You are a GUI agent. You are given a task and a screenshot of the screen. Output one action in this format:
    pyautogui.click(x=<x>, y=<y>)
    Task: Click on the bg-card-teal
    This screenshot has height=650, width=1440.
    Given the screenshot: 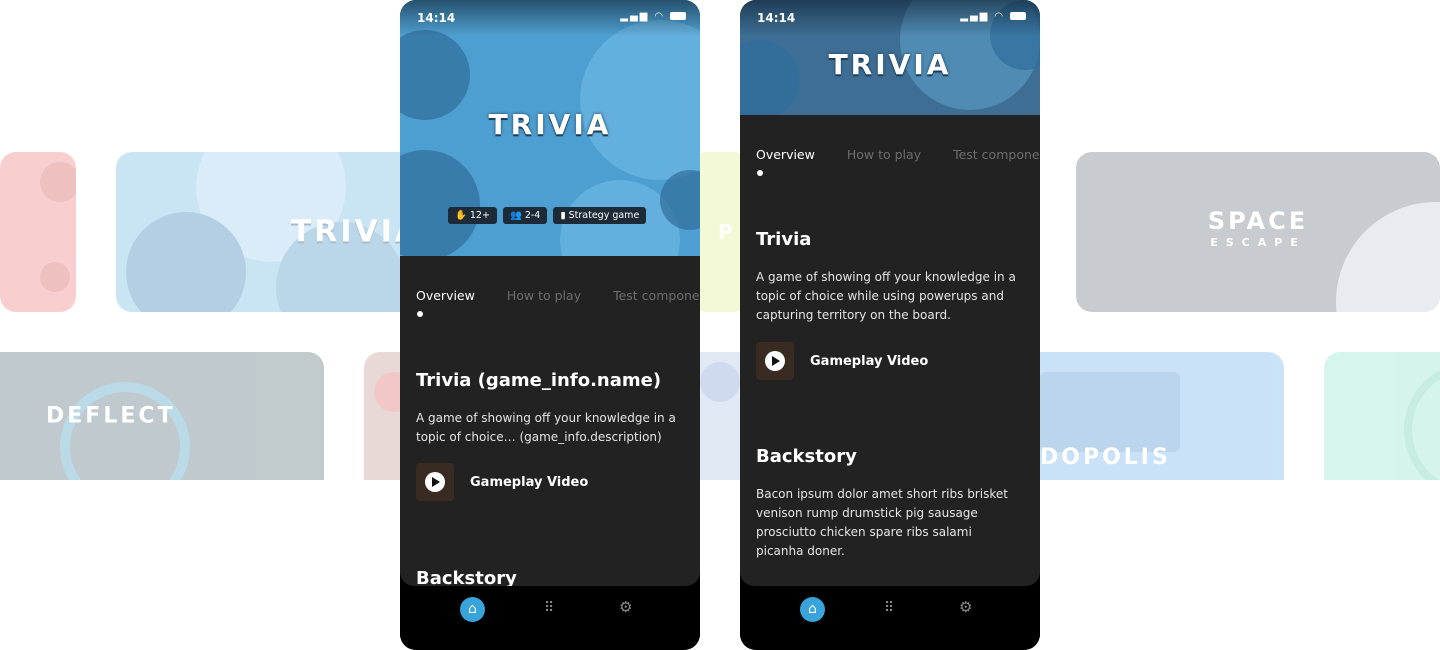 What is the action you would take?
    pyautogui.click(x=1382, y=416)
    